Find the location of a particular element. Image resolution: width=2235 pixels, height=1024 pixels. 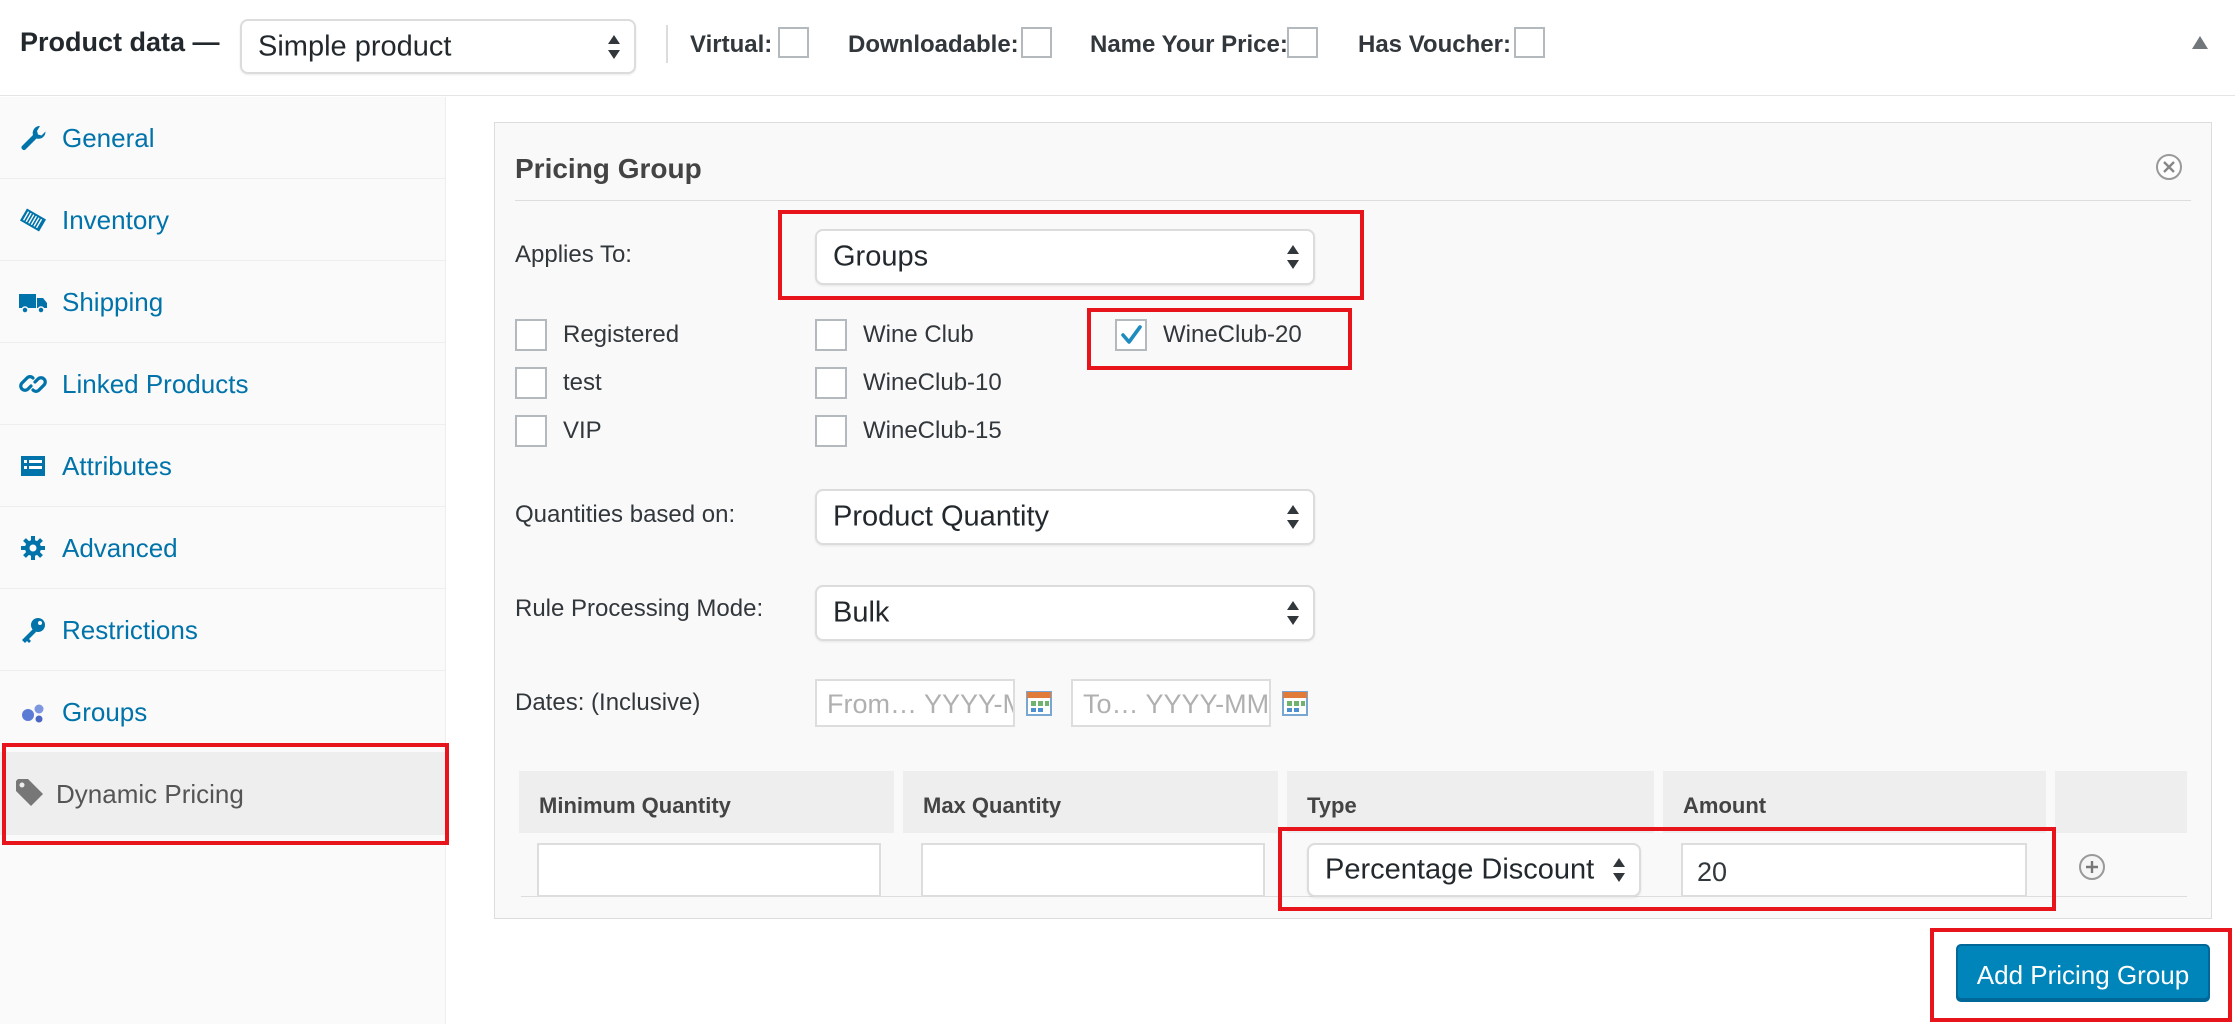

rule-processing-mode-select: Bulk is located at coordinates (1065, 613).